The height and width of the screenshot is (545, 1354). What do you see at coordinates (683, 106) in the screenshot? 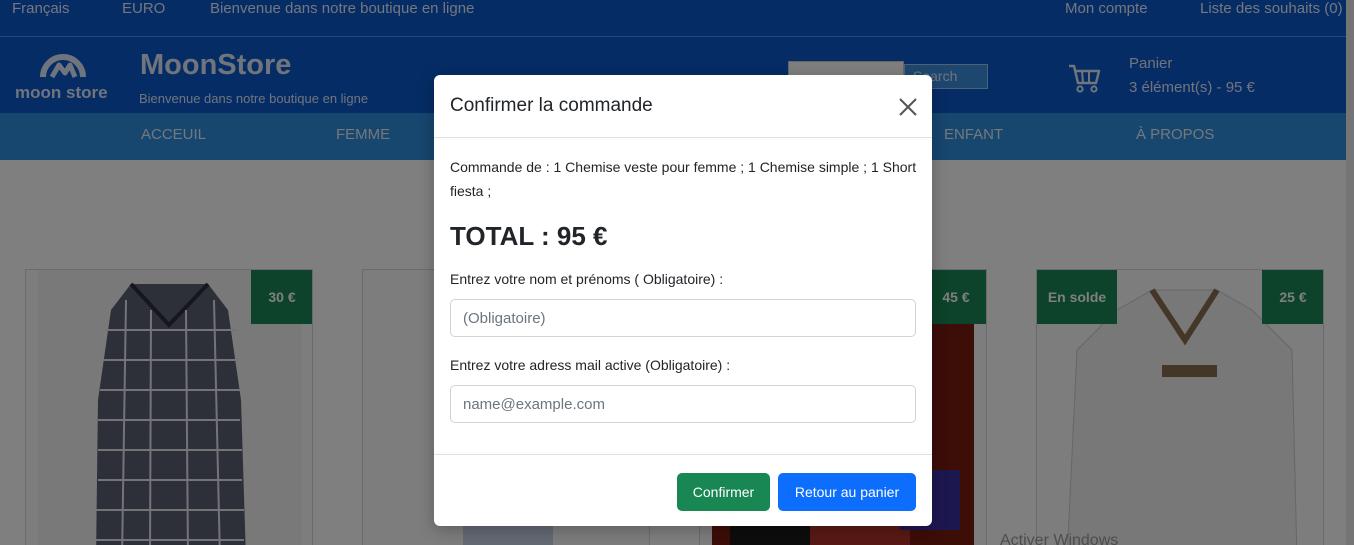
I see `modal-header: Confirmer la commande` at bounding box center [683, 106].